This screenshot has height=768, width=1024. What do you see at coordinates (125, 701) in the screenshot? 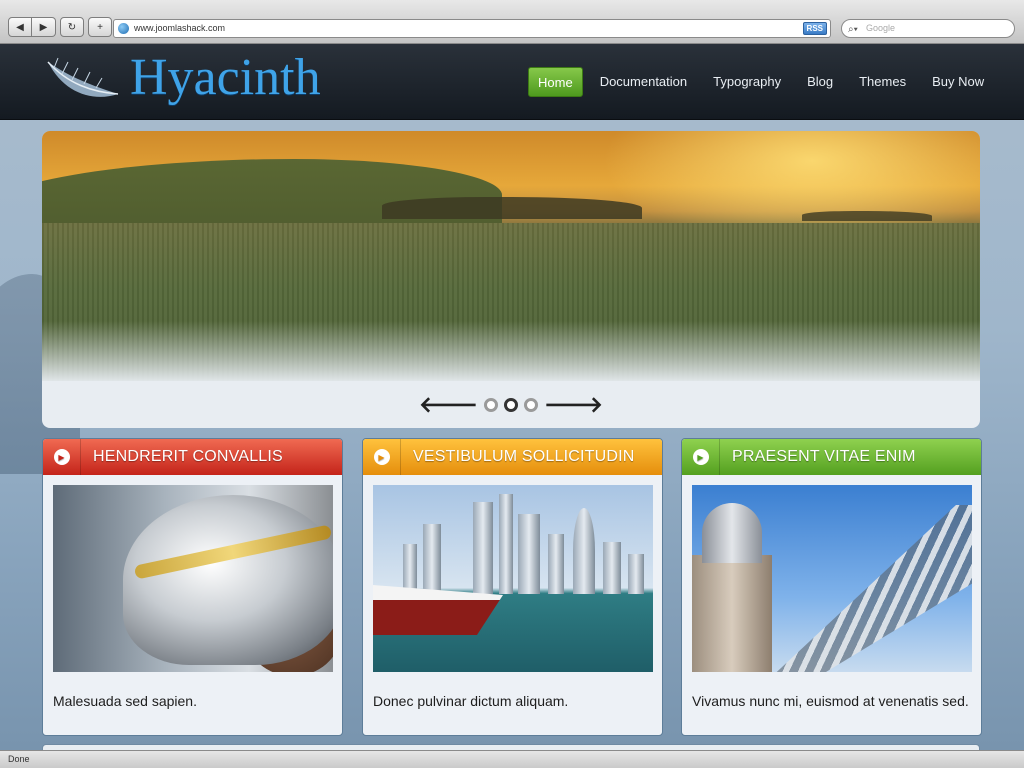
I see `feature-box-text: Malesuada sed sapien.` at bounding box center [125, 701].